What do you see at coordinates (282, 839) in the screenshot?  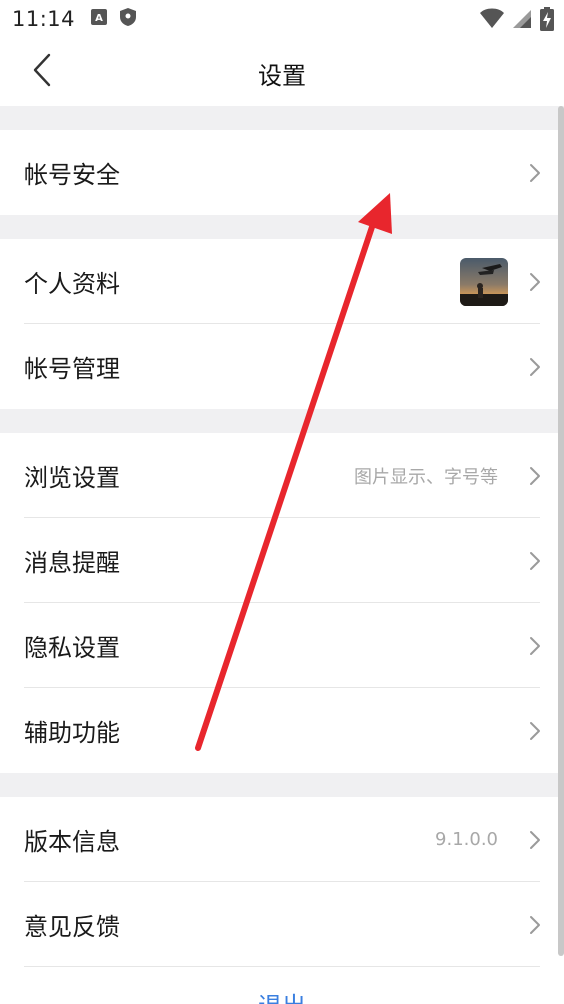 I see `settings-item-version-info: 版本信息 9.1.0.0` at bounding box center [282, 839].